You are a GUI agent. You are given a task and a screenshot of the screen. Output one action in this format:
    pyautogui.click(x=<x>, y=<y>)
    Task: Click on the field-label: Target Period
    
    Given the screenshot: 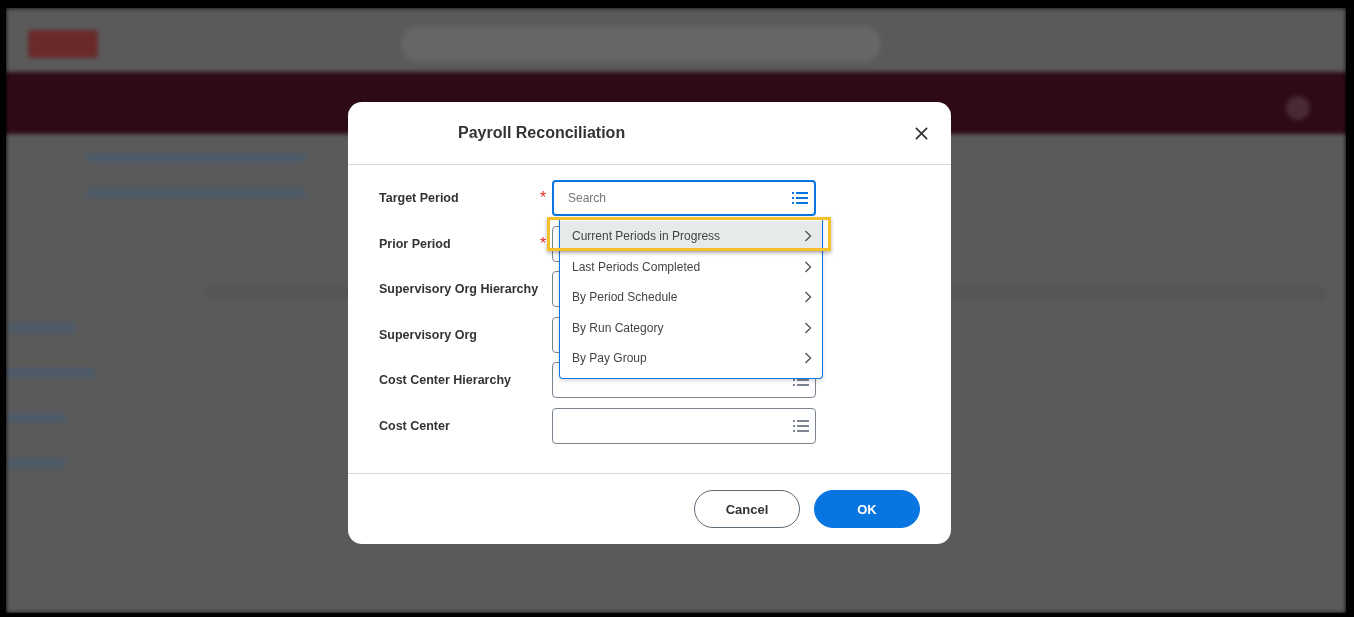 What is the action you would take?
    pyautogui.click(x=419, y=198)
    